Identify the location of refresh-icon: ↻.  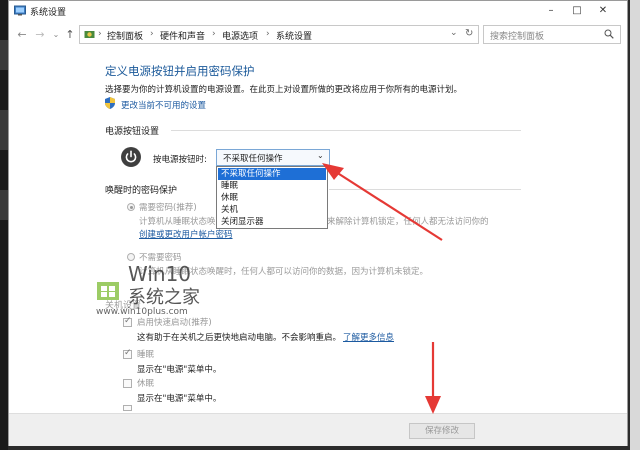
(469, 33).